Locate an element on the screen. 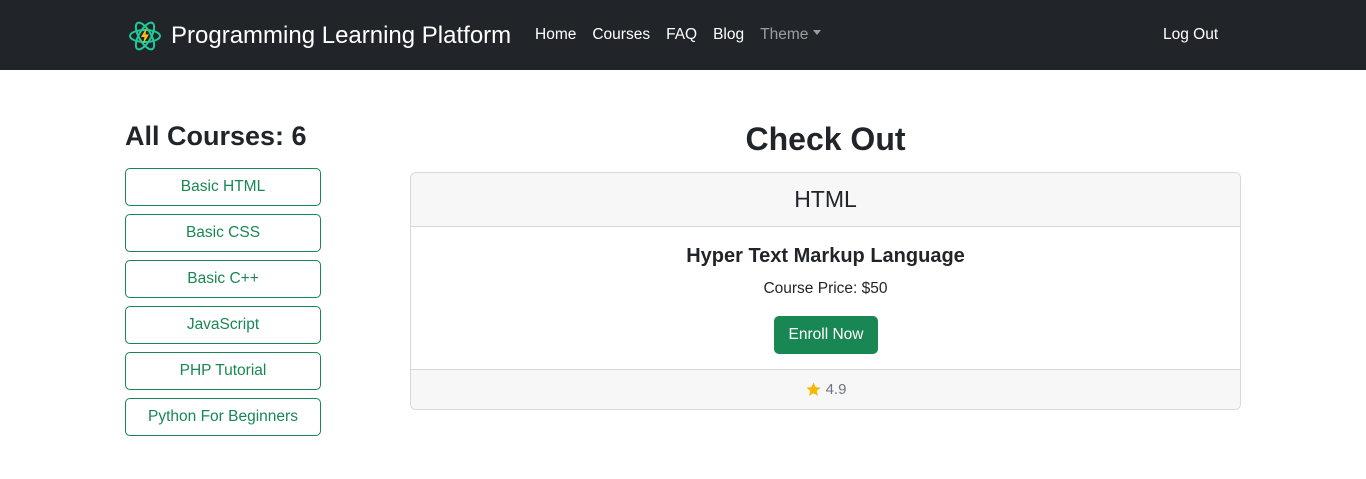  theme-dropdown: Theme is located at coordinates (791, 35).